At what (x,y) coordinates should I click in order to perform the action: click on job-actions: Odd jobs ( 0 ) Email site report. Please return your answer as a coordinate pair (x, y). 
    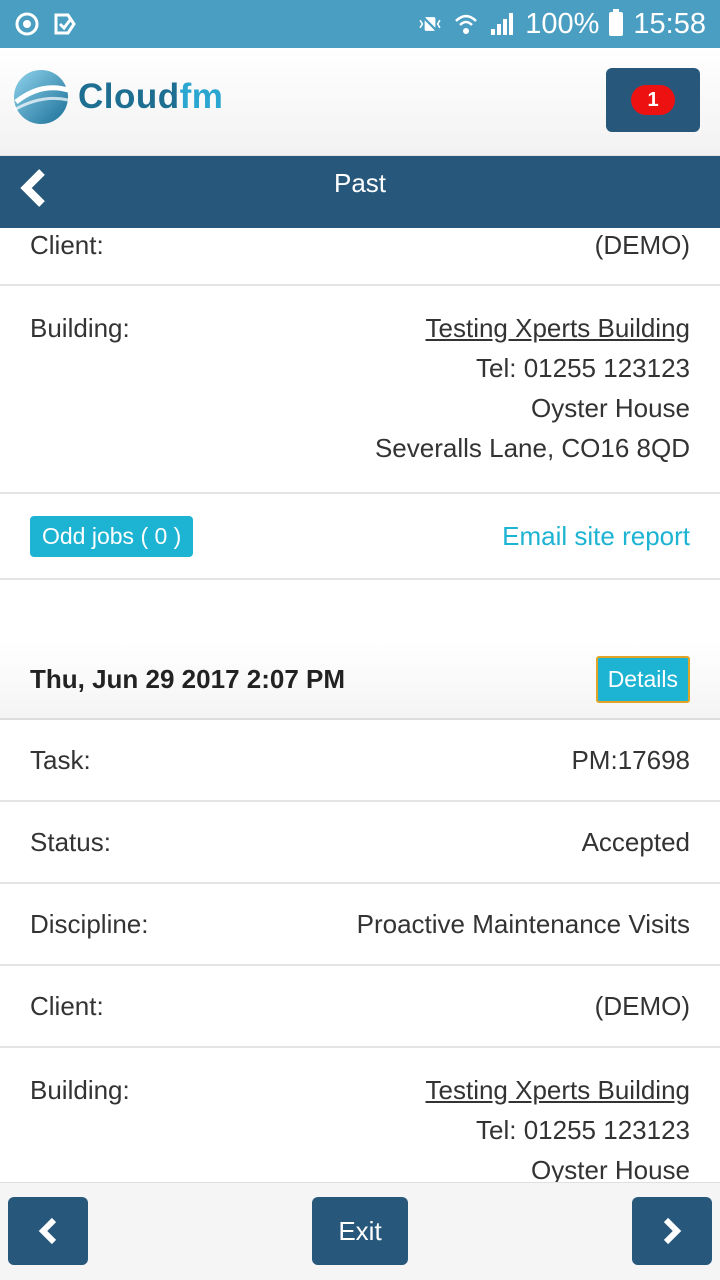
    Looking at the image, I should click on (360, 537).